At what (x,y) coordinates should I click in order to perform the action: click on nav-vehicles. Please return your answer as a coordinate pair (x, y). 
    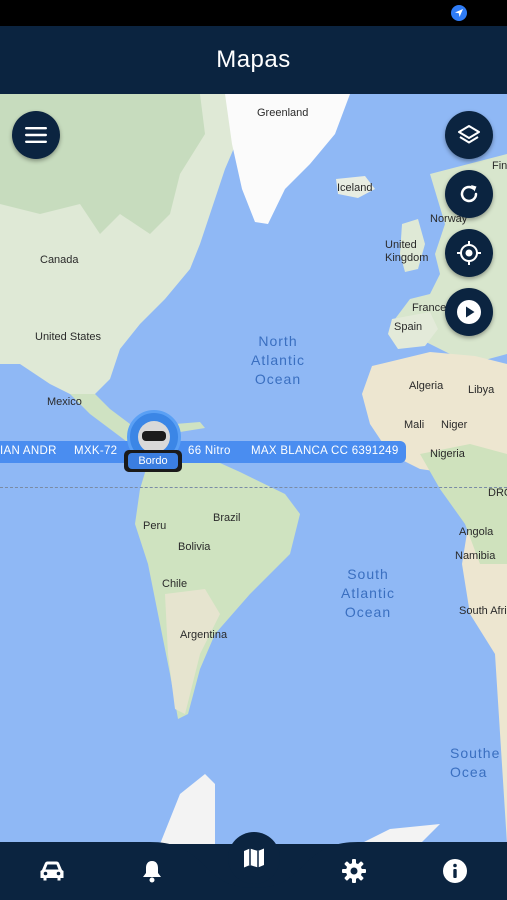
    Looking at the image, I should click on (52, 871).